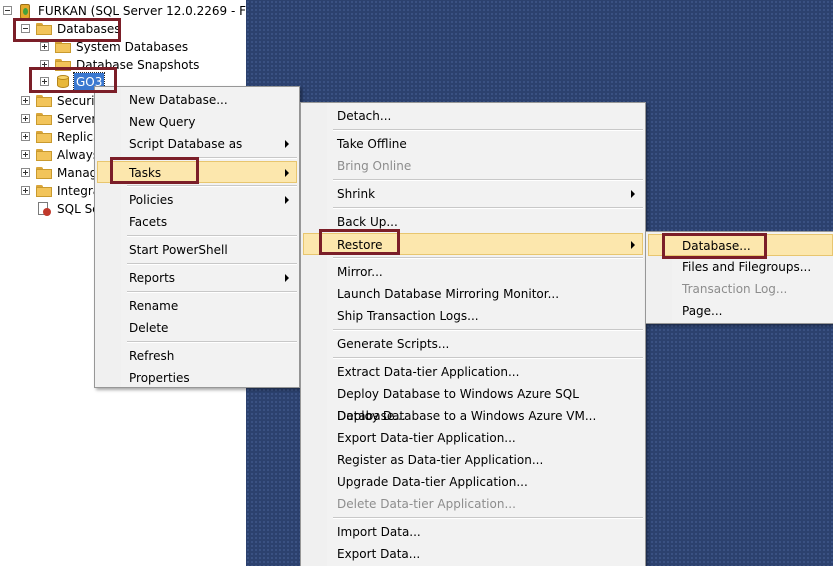 The image size is (833, 566). I want to click on server-icon, so click(25, 11).